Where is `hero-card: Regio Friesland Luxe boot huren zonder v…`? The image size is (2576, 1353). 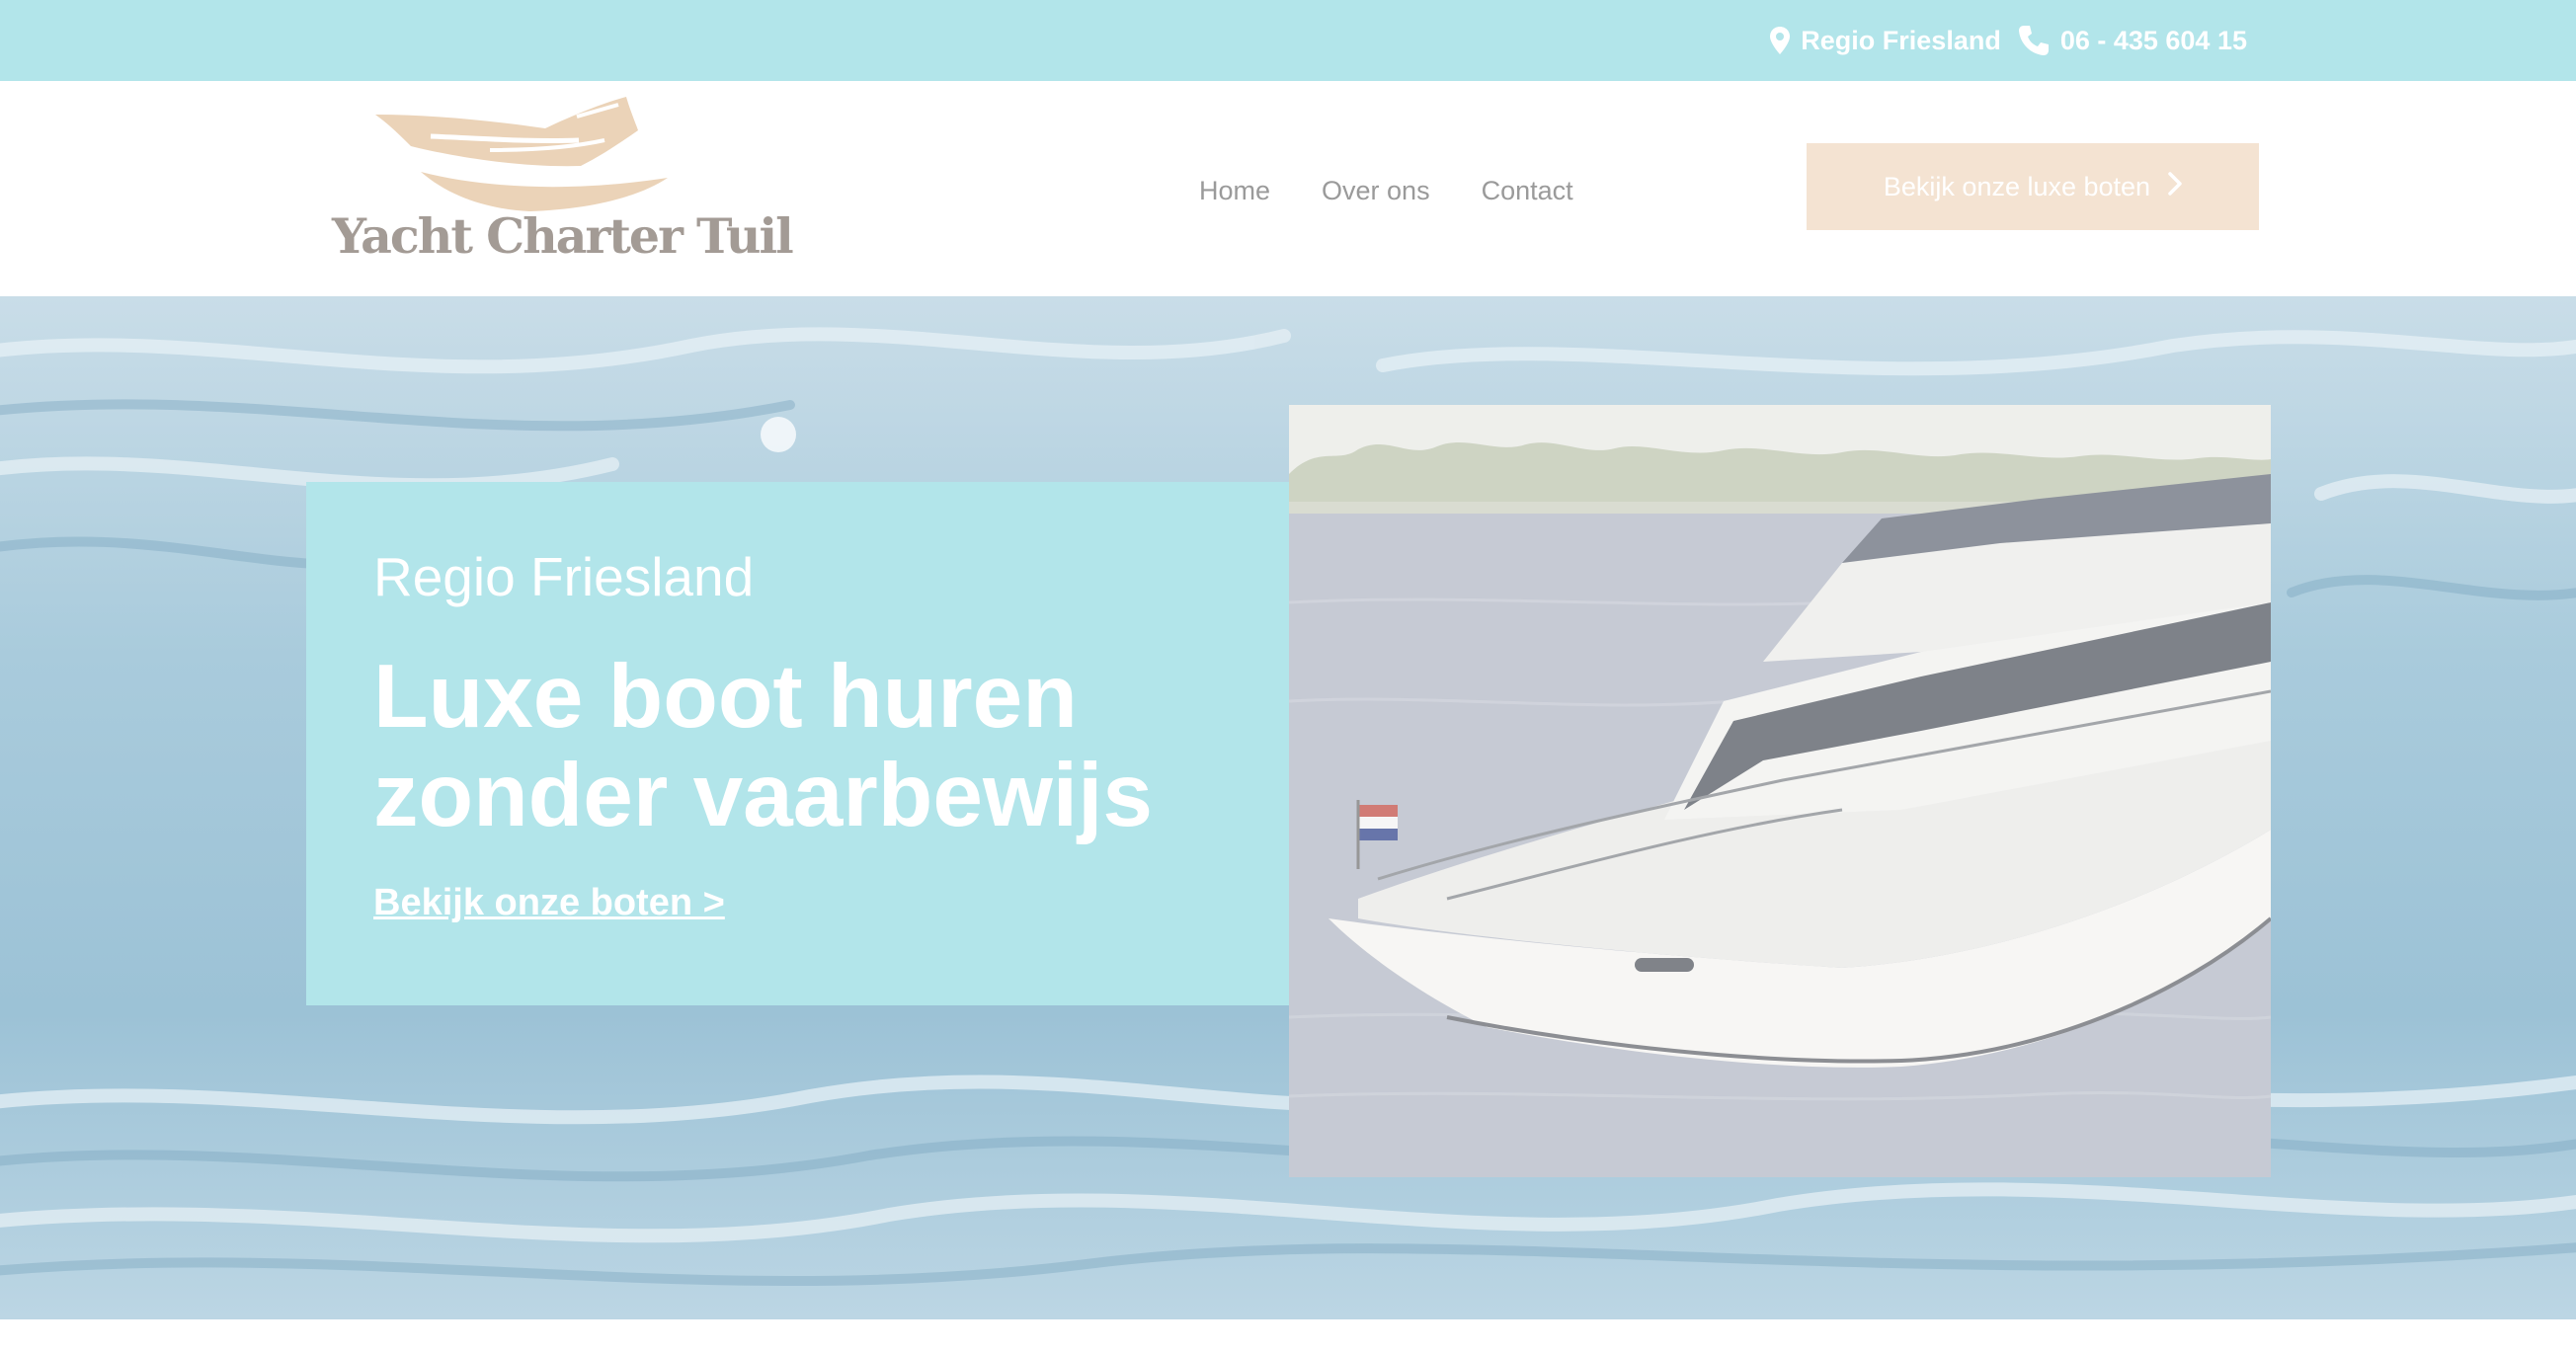
hero-card: Regio Friesland Luxe boot huren zonder v… is located at coordinates (797, 743).